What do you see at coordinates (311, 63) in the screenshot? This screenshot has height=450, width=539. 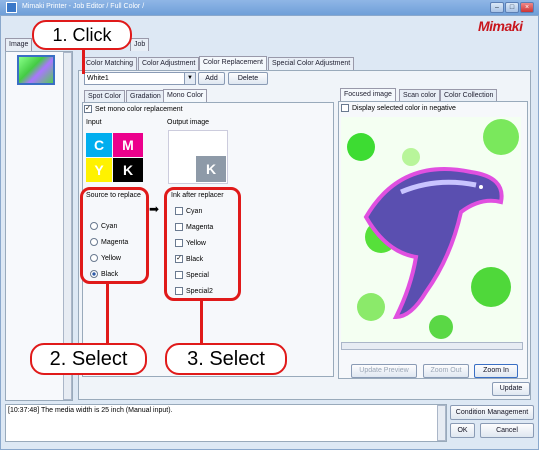 I see `tab-special-color-adjustment: Special Color Adjustment` at bounding box center [311, 63].